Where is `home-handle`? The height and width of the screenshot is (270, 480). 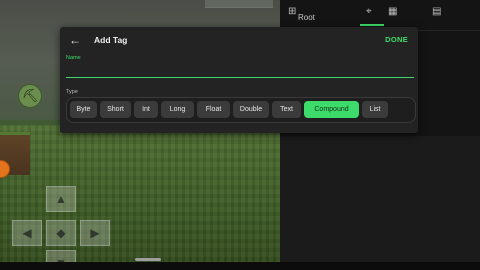
home-handle is located at coordinates (148, 259).